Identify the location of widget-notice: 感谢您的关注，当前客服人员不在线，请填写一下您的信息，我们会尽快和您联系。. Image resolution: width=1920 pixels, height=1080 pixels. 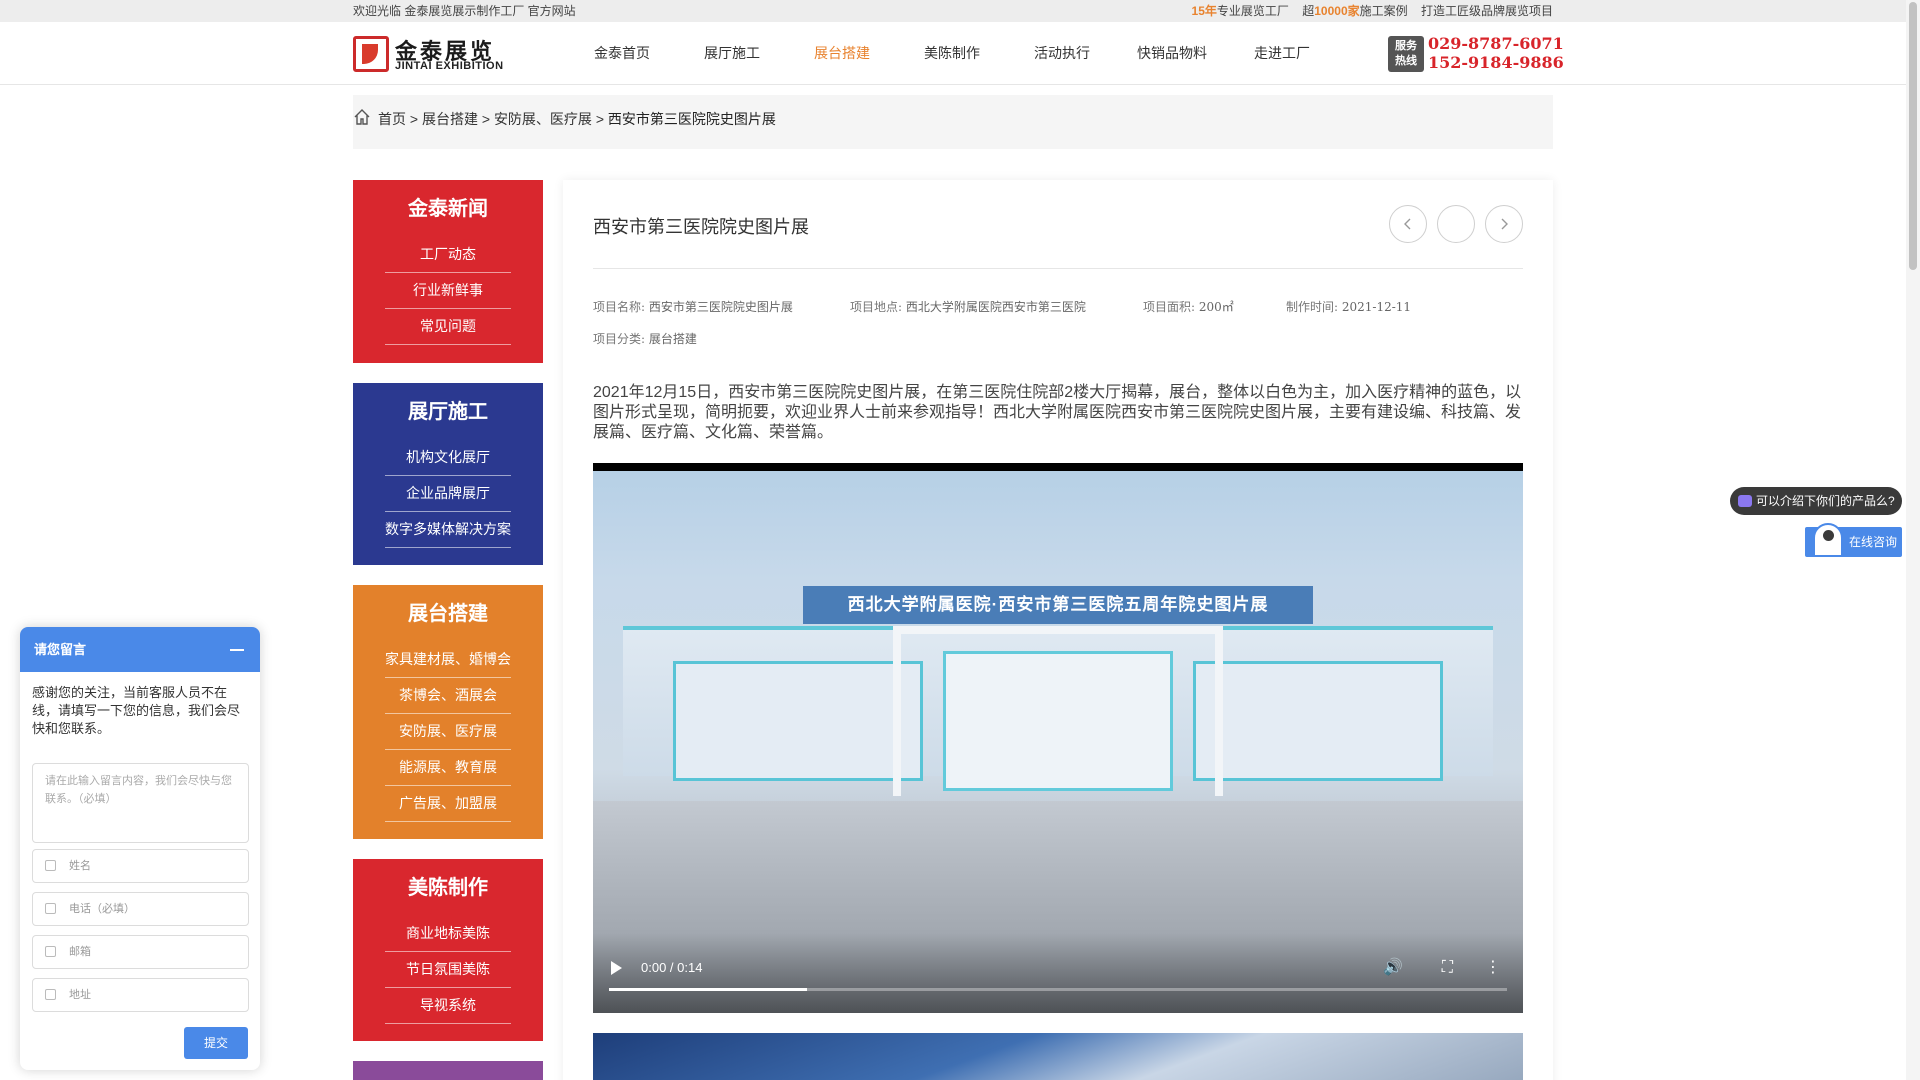
(136, 710).